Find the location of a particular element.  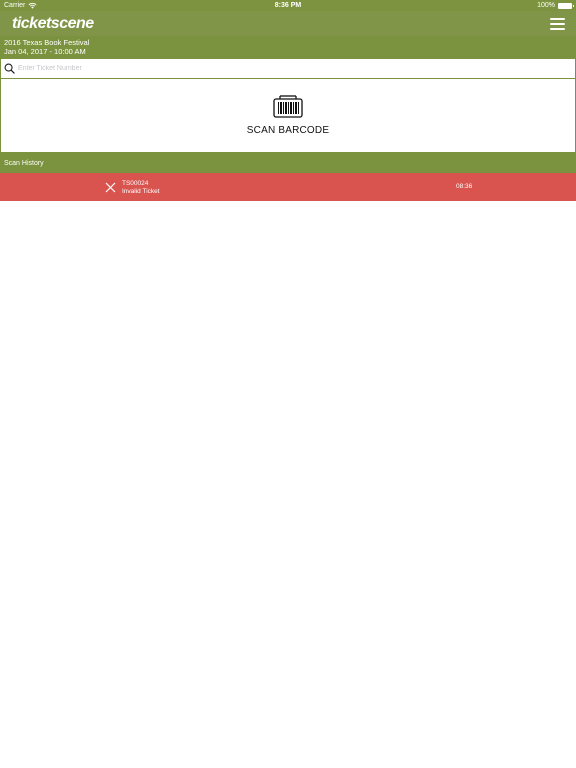

scan-history-header: Scan History is located at coordinates (288, 163).